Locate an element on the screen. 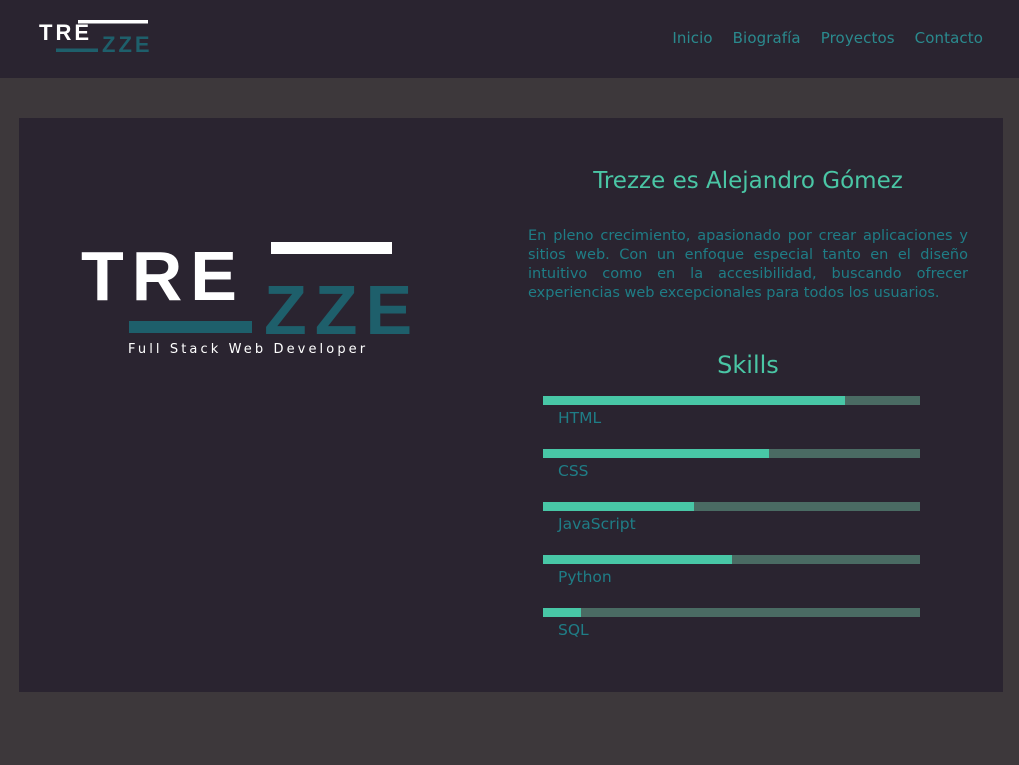  main-nav: Inicio Biografía Proyectos Contacto is located at coordinates (827, 38).